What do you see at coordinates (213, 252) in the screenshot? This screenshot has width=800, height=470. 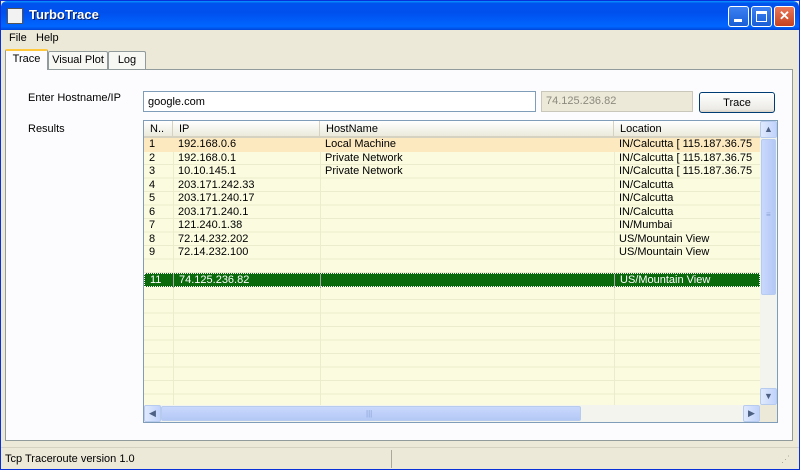 I see `cell-ip: 72.14.232.100` at bounding box center [213, 252].